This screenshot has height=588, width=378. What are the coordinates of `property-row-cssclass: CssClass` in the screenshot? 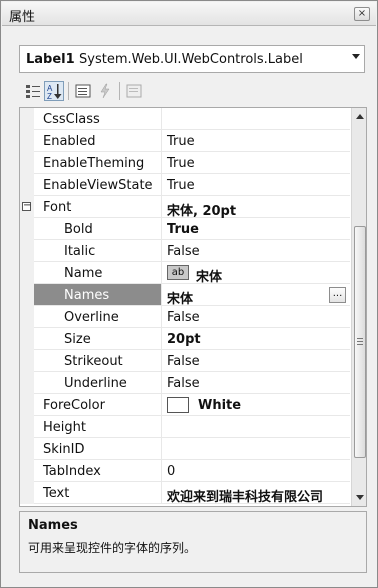 It's located at (185, 119).